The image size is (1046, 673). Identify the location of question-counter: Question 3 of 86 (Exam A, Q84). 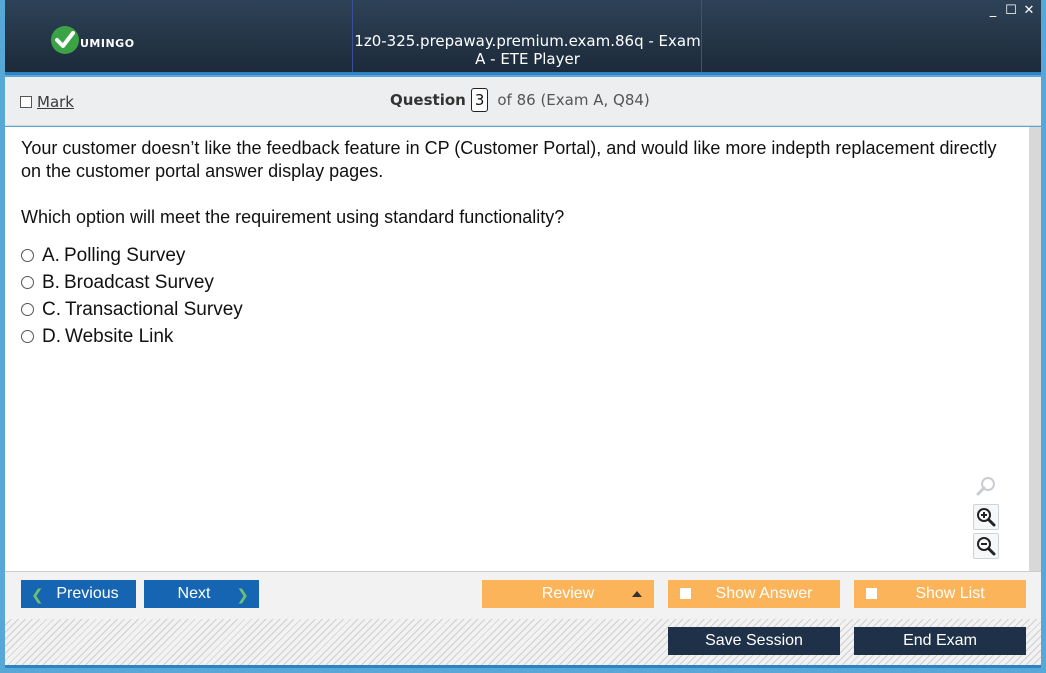
(520, 100).